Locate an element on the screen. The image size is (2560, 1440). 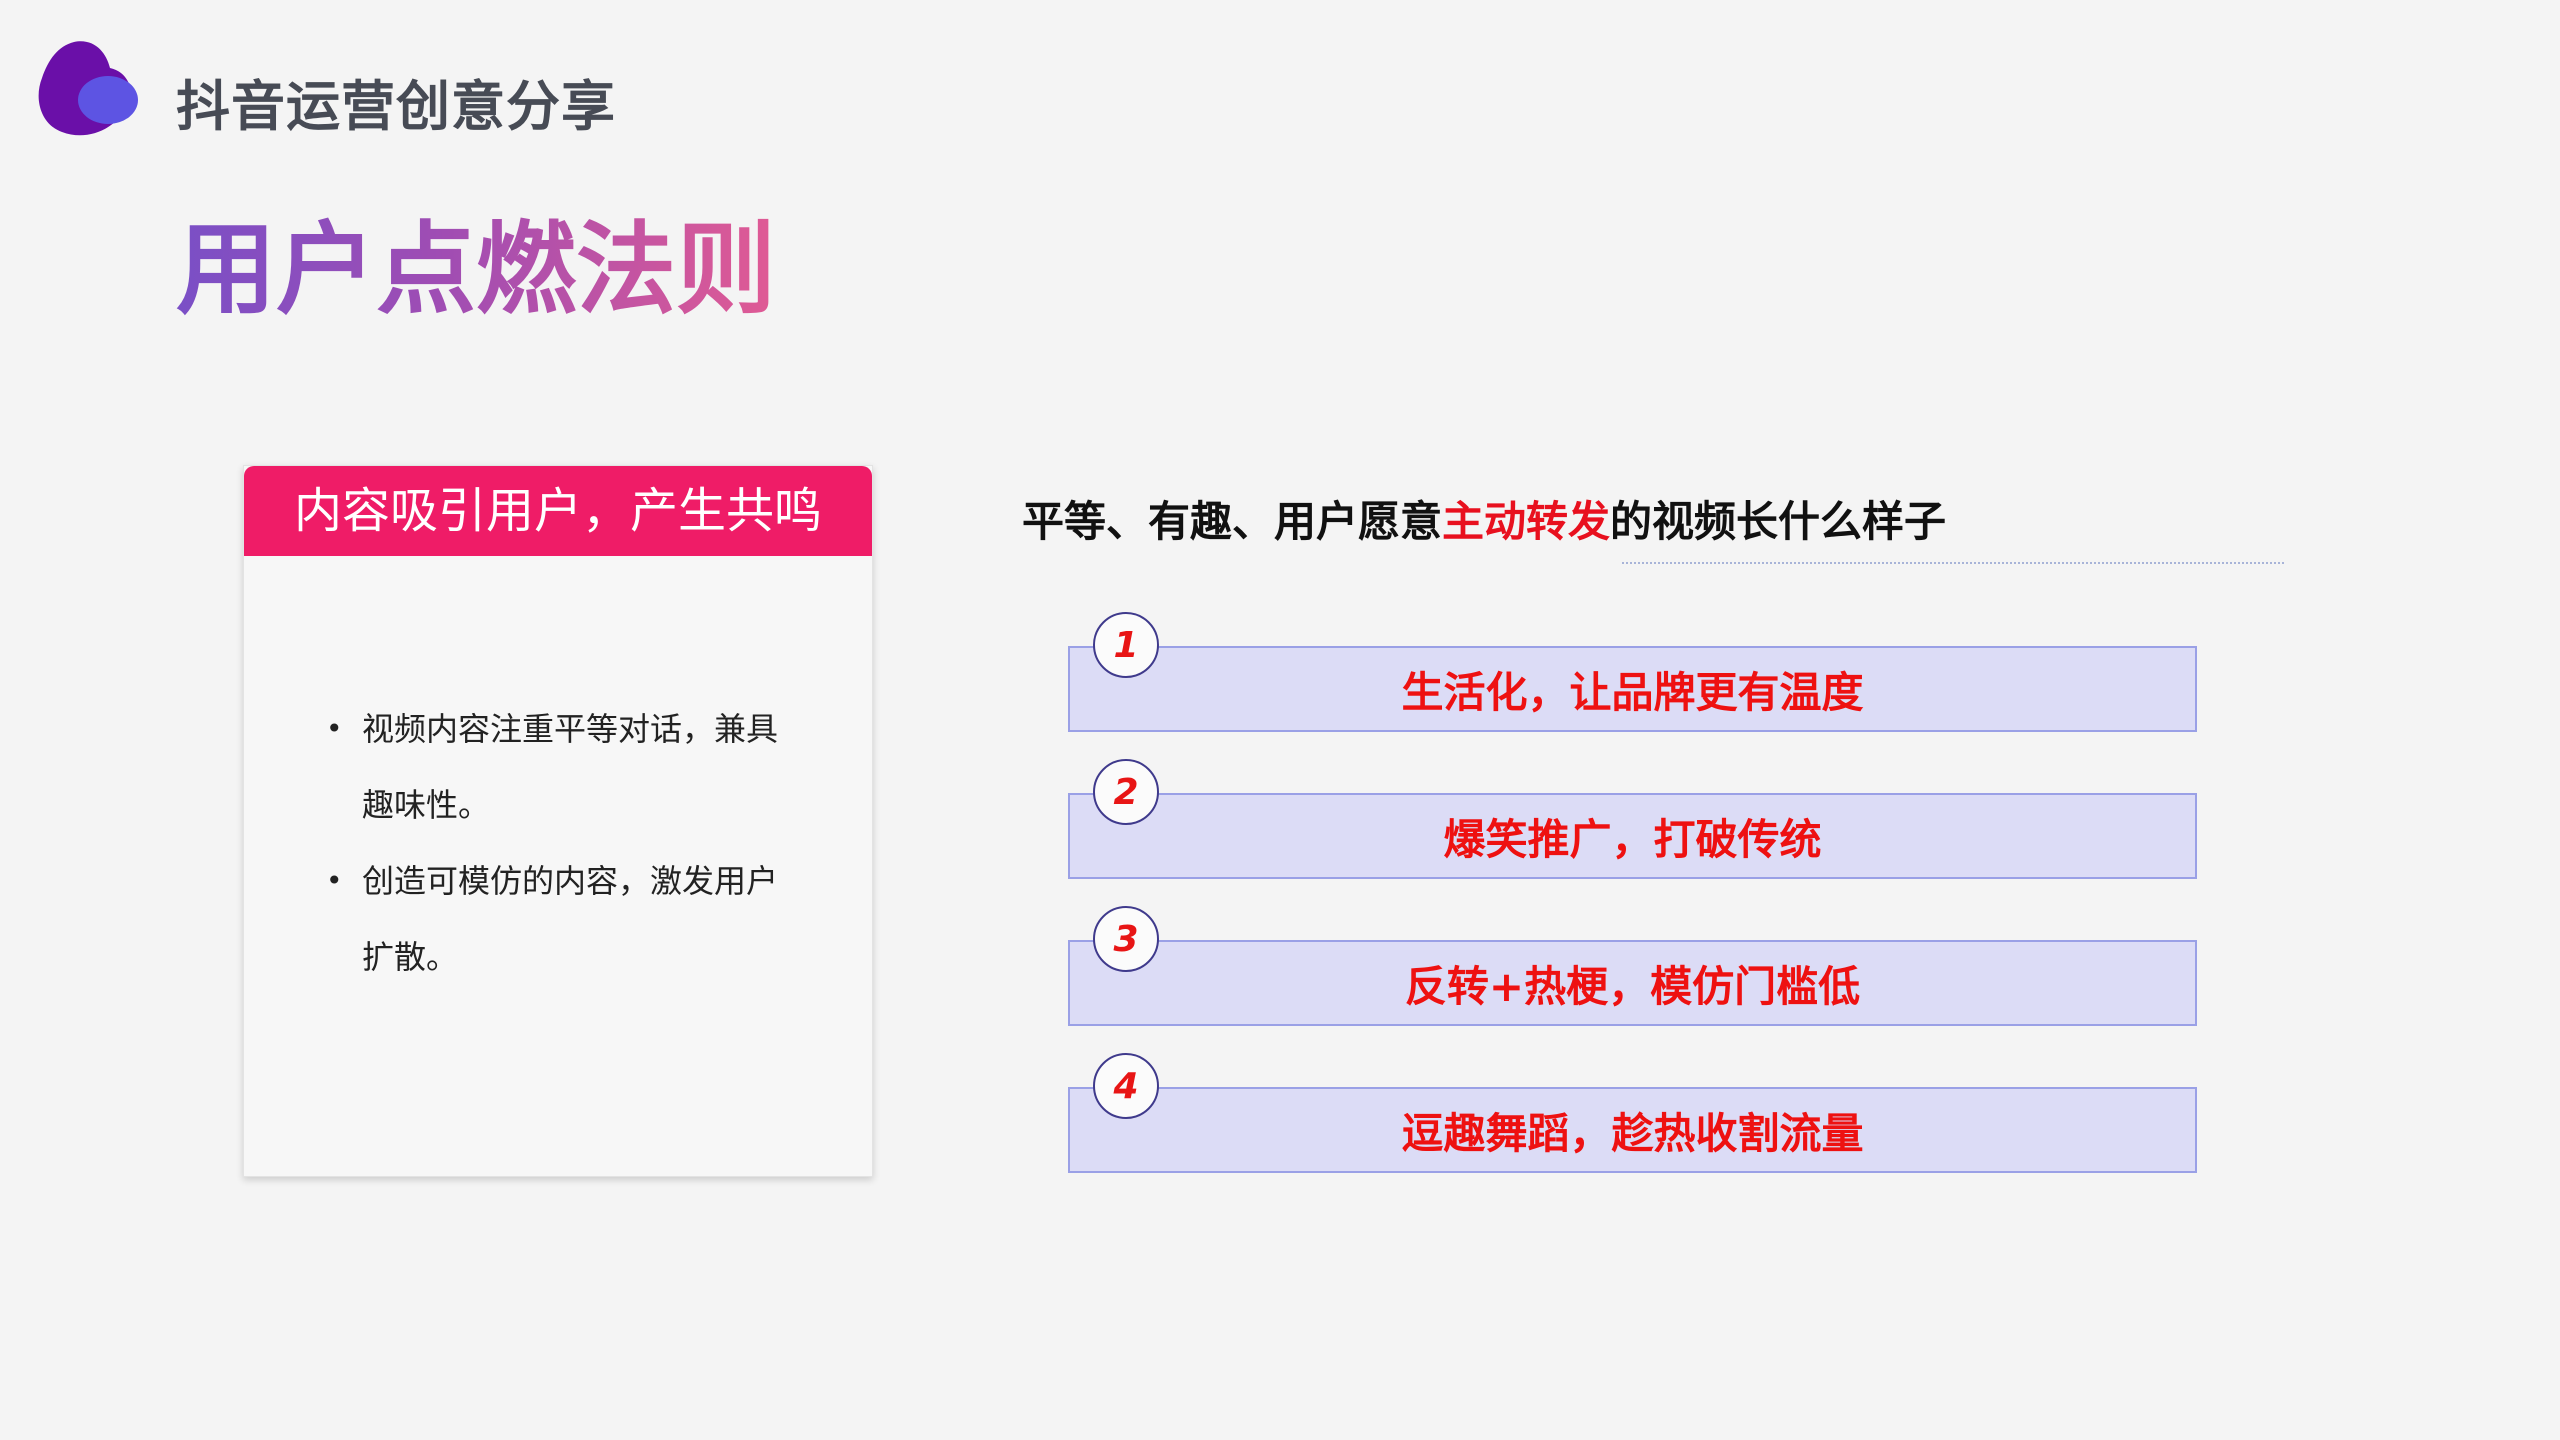
number-badge: 3 is located at coordinates (1126, 939).